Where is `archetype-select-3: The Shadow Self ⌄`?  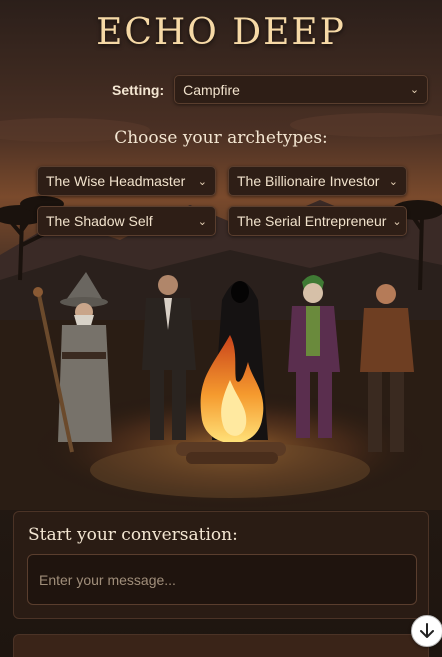 archetype-select-3: The Shadow Self ⌄ is located at coordinates (126, 221).